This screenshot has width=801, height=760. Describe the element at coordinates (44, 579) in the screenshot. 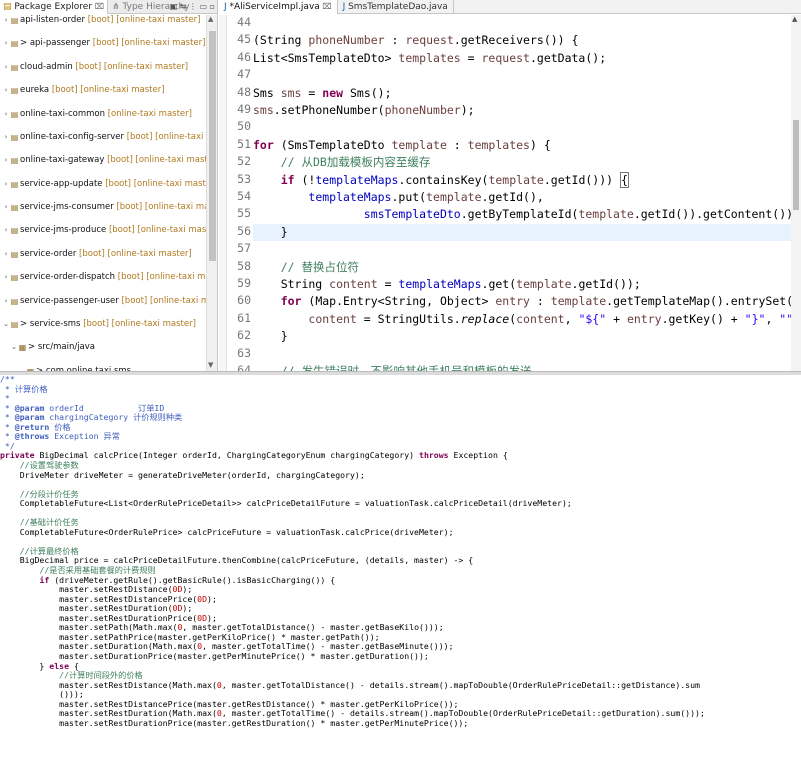

I see `code-token: if` at that location.